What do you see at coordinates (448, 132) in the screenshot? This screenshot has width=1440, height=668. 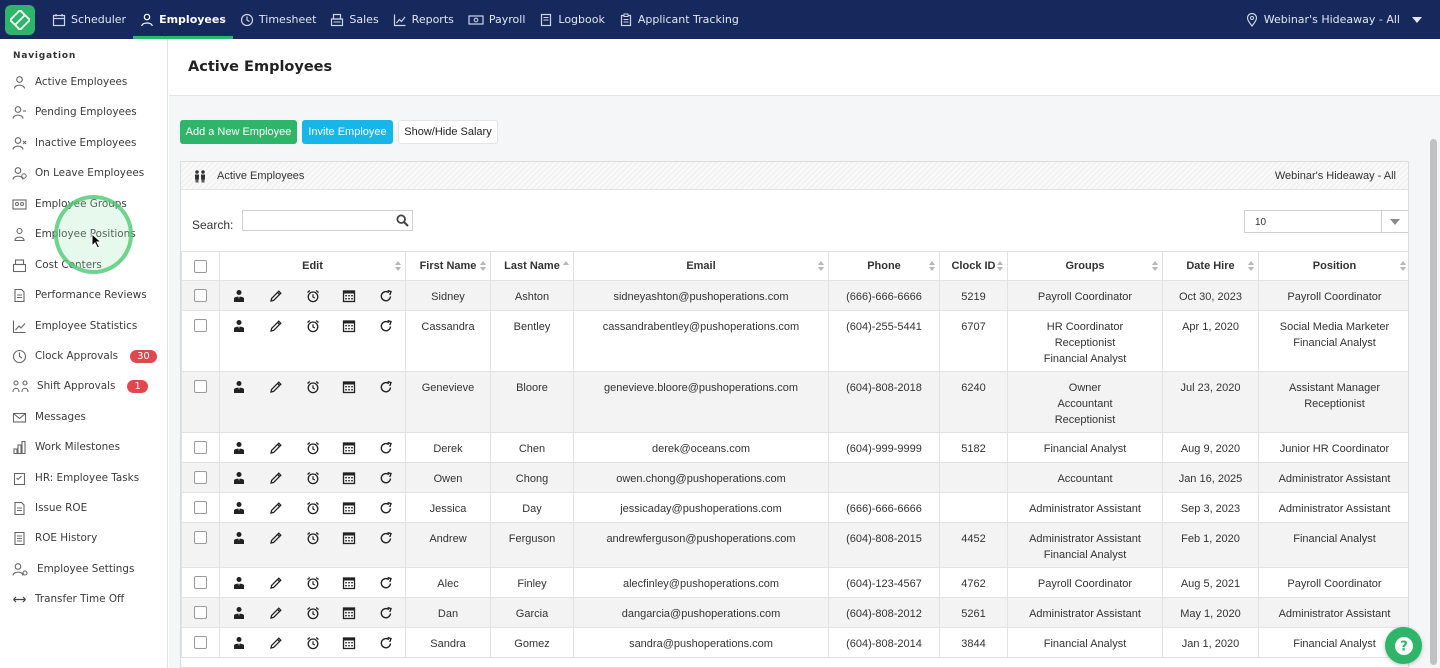 I see `toggle-salary-button: Show/Hide Salary` at bounding box center [448, 132].